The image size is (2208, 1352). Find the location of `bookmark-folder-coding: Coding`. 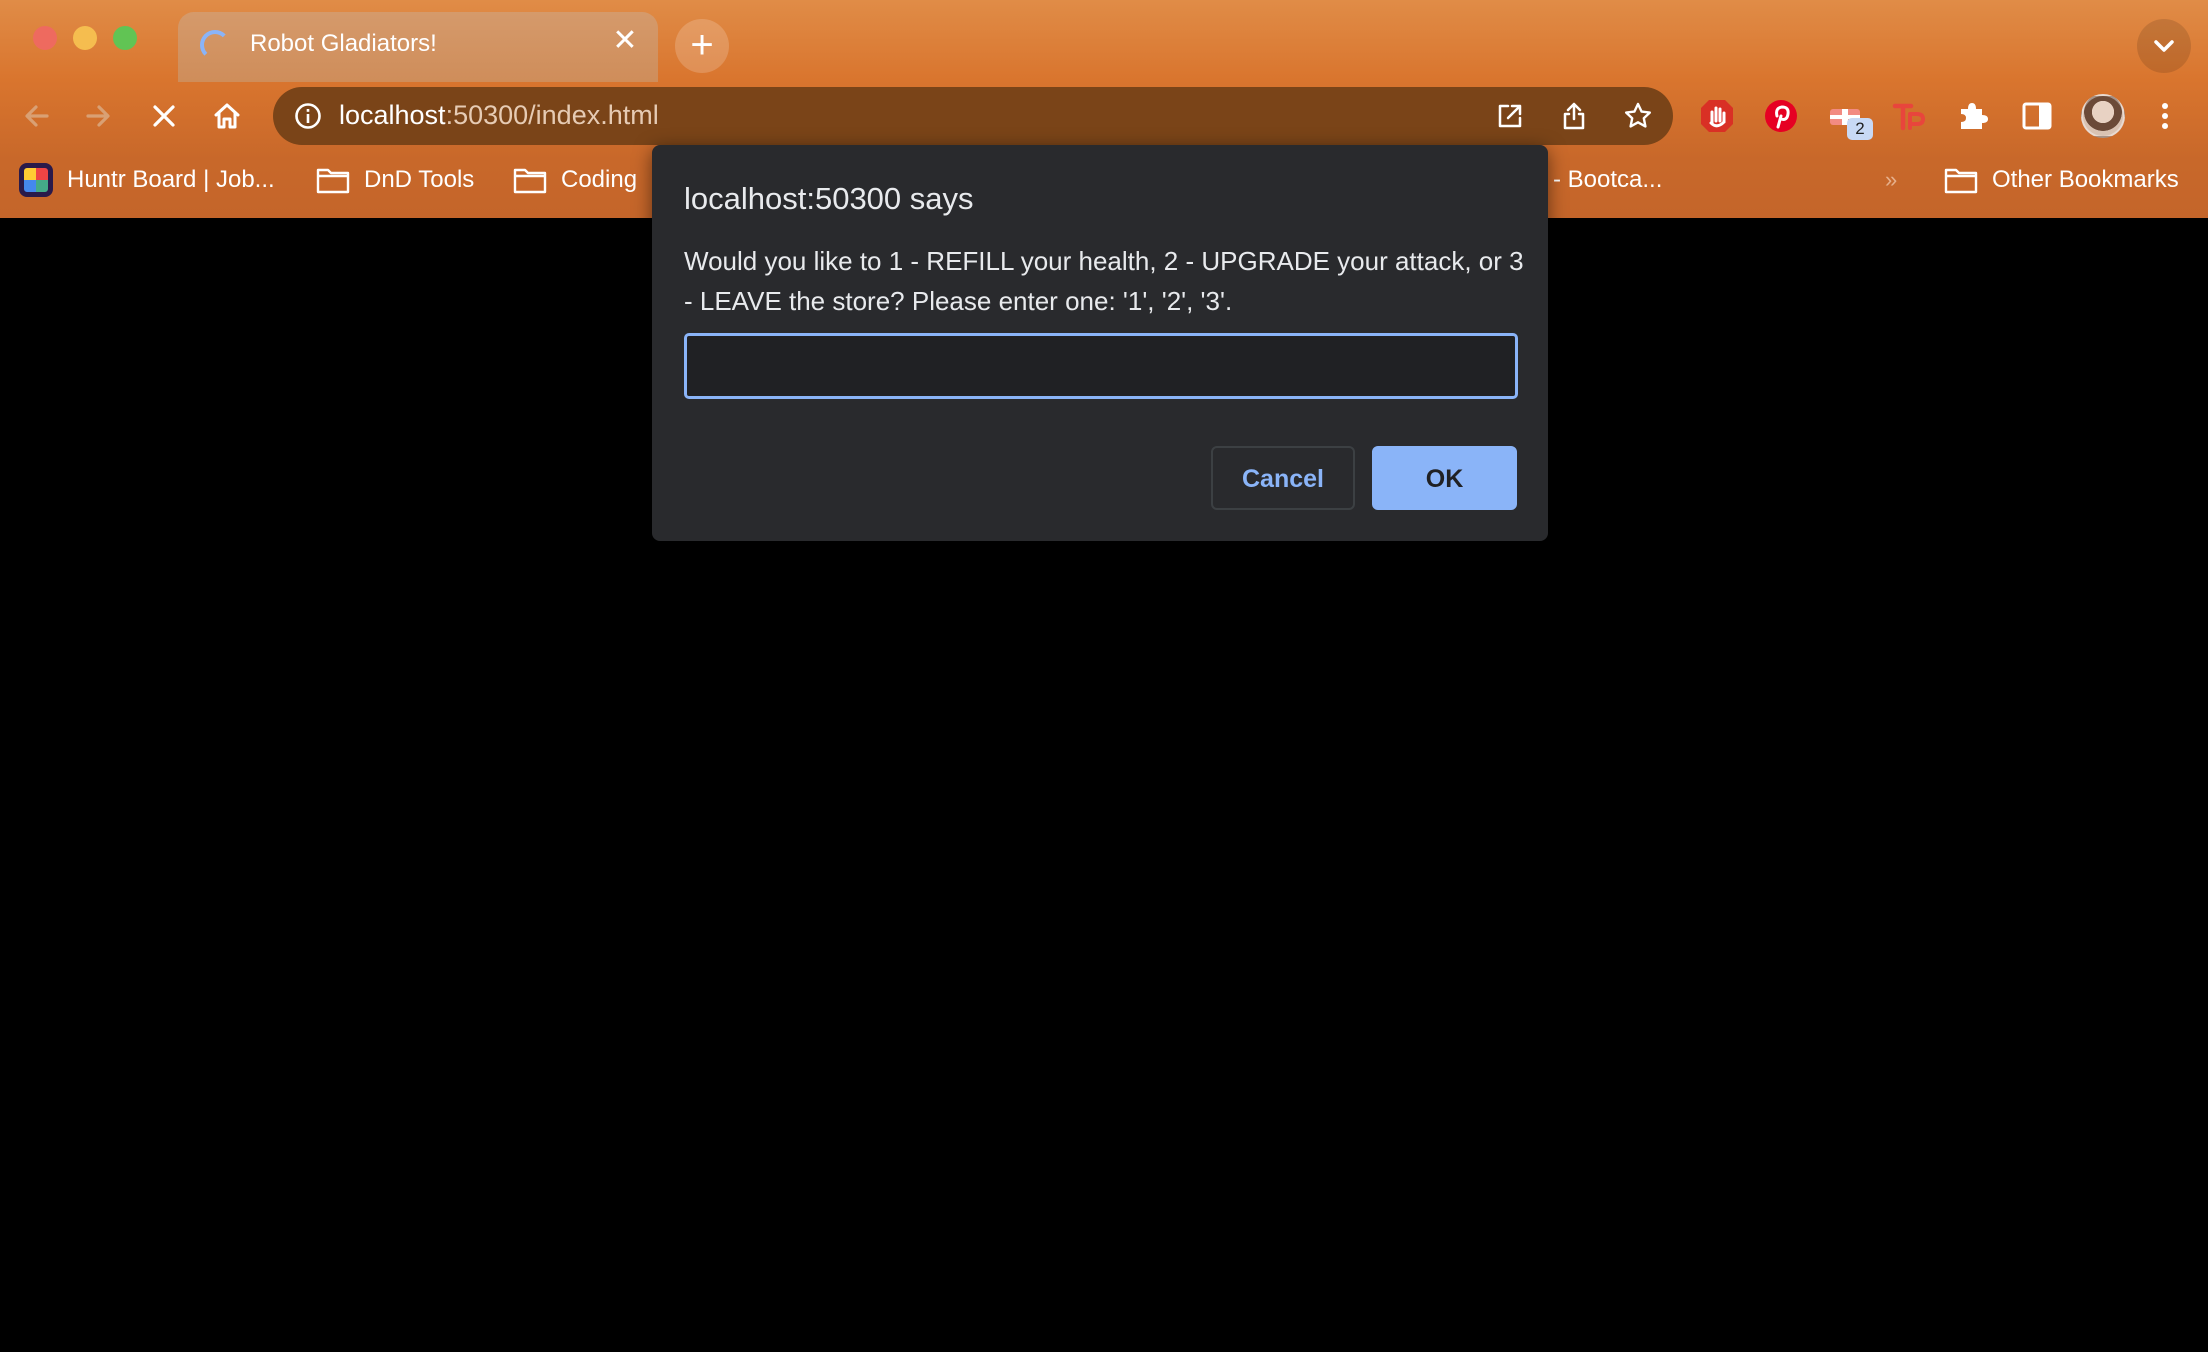

bookmark-folder-coding: Coding is located at coordinates (575, 180).